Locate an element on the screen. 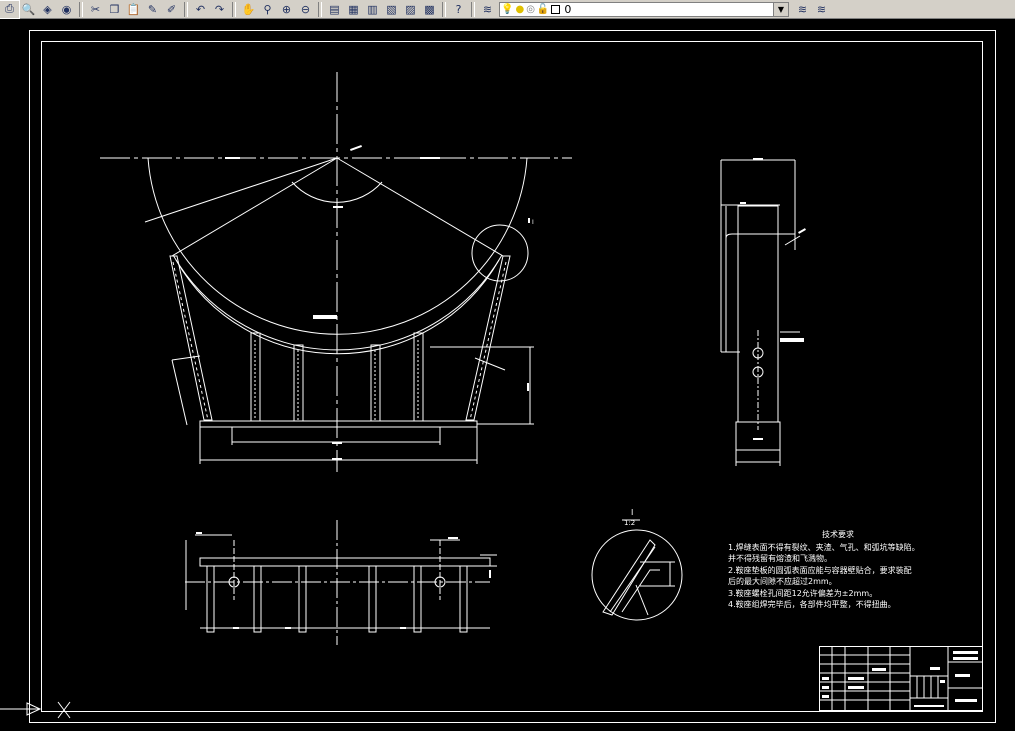 The height and width of the screenshot is (731, 1015). tech-line: 4.鞍座组焊完毕后，各部件均平整，不得扭曲。 is located at coordinates (812, 604).